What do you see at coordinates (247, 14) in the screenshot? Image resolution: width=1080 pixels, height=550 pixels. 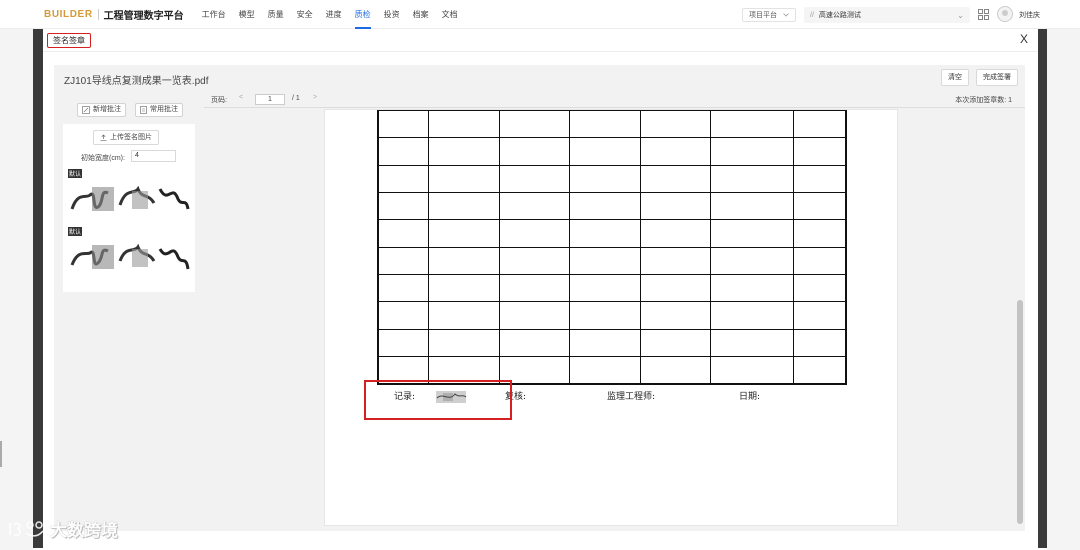 I see `nav-item: 模型` at bounding box center [247, 14].